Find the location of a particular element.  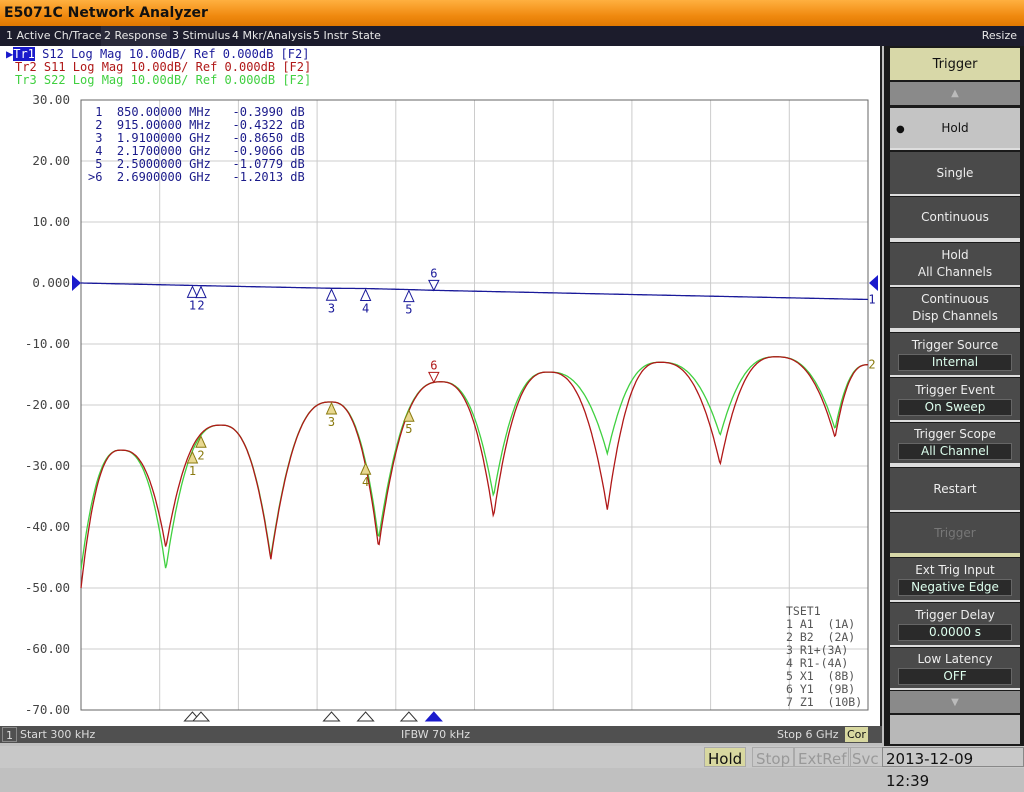

status-svc: Svc is located at coordinates (865, 757).